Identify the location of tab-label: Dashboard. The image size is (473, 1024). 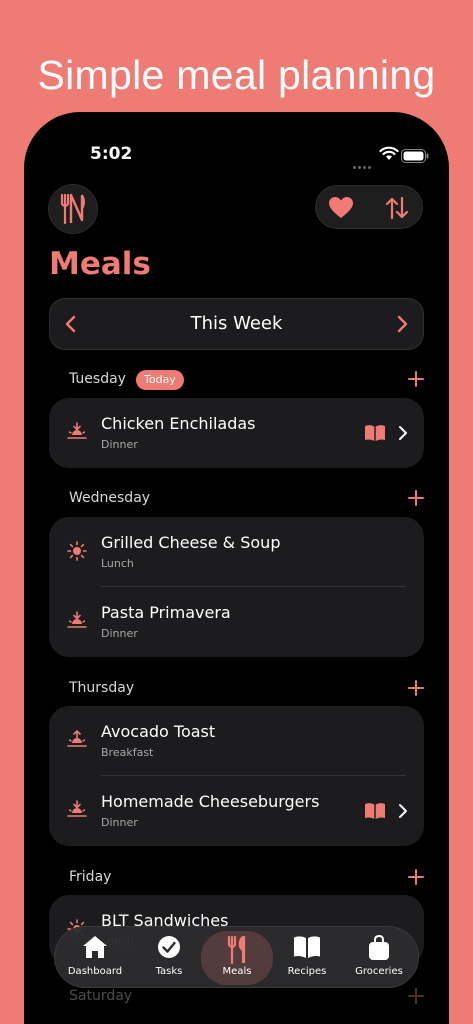
(95, 971).